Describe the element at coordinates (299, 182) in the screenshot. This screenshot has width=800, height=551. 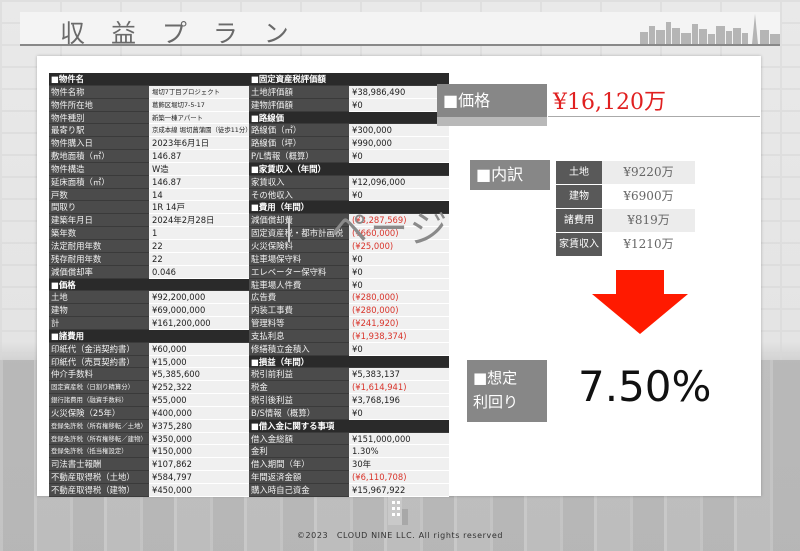
I see `right-label: 家賃収入` at that location.